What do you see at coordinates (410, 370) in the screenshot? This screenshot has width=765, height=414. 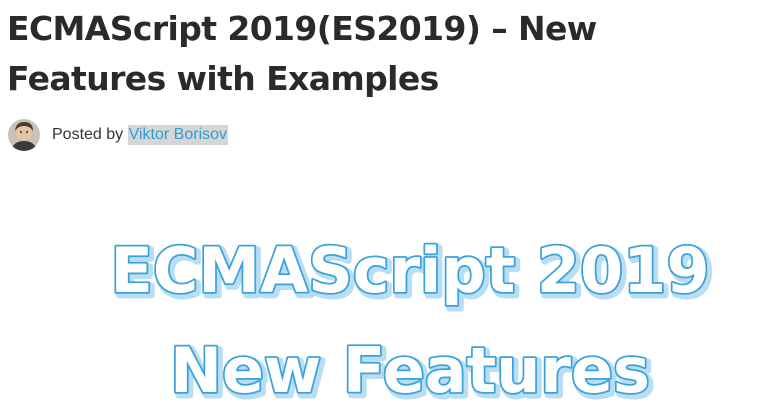 I see `featured-image-line2: New Features` at bounding box center [410, 370].